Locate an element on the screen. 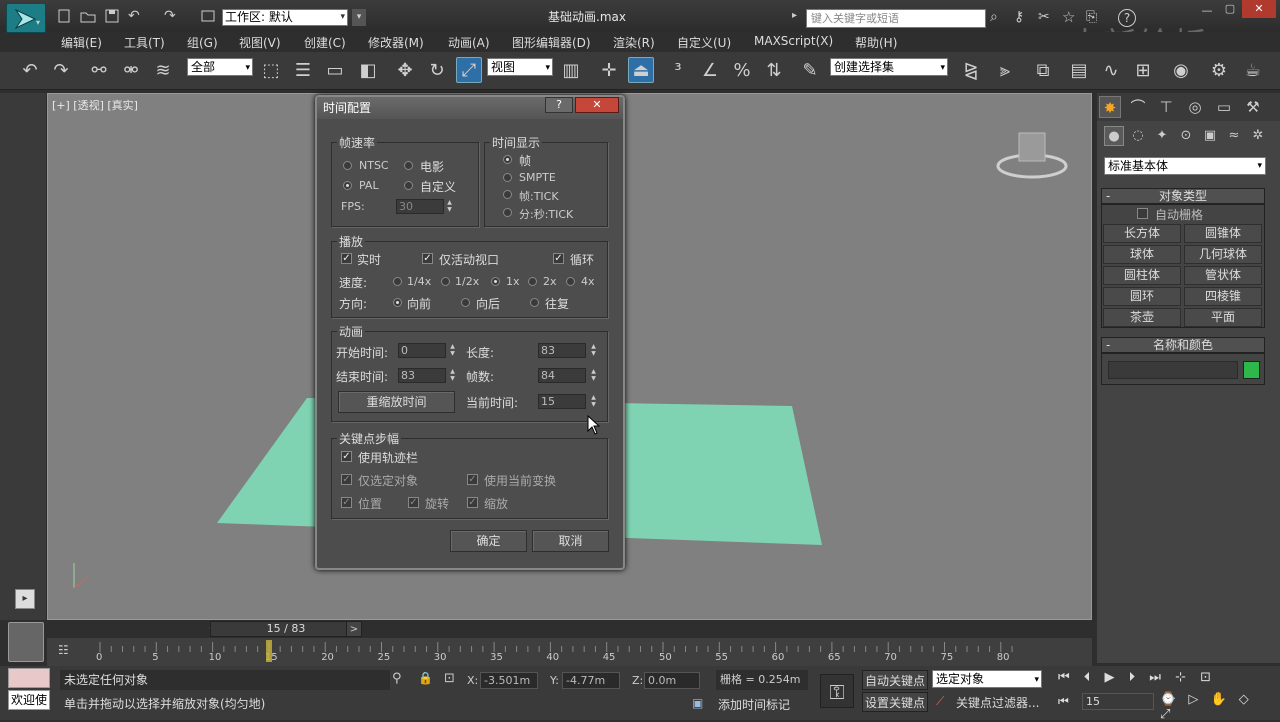 Image resolution: width=1280 pixels, height=722 pixels. custom-radio is located at coordinates (408, 185).